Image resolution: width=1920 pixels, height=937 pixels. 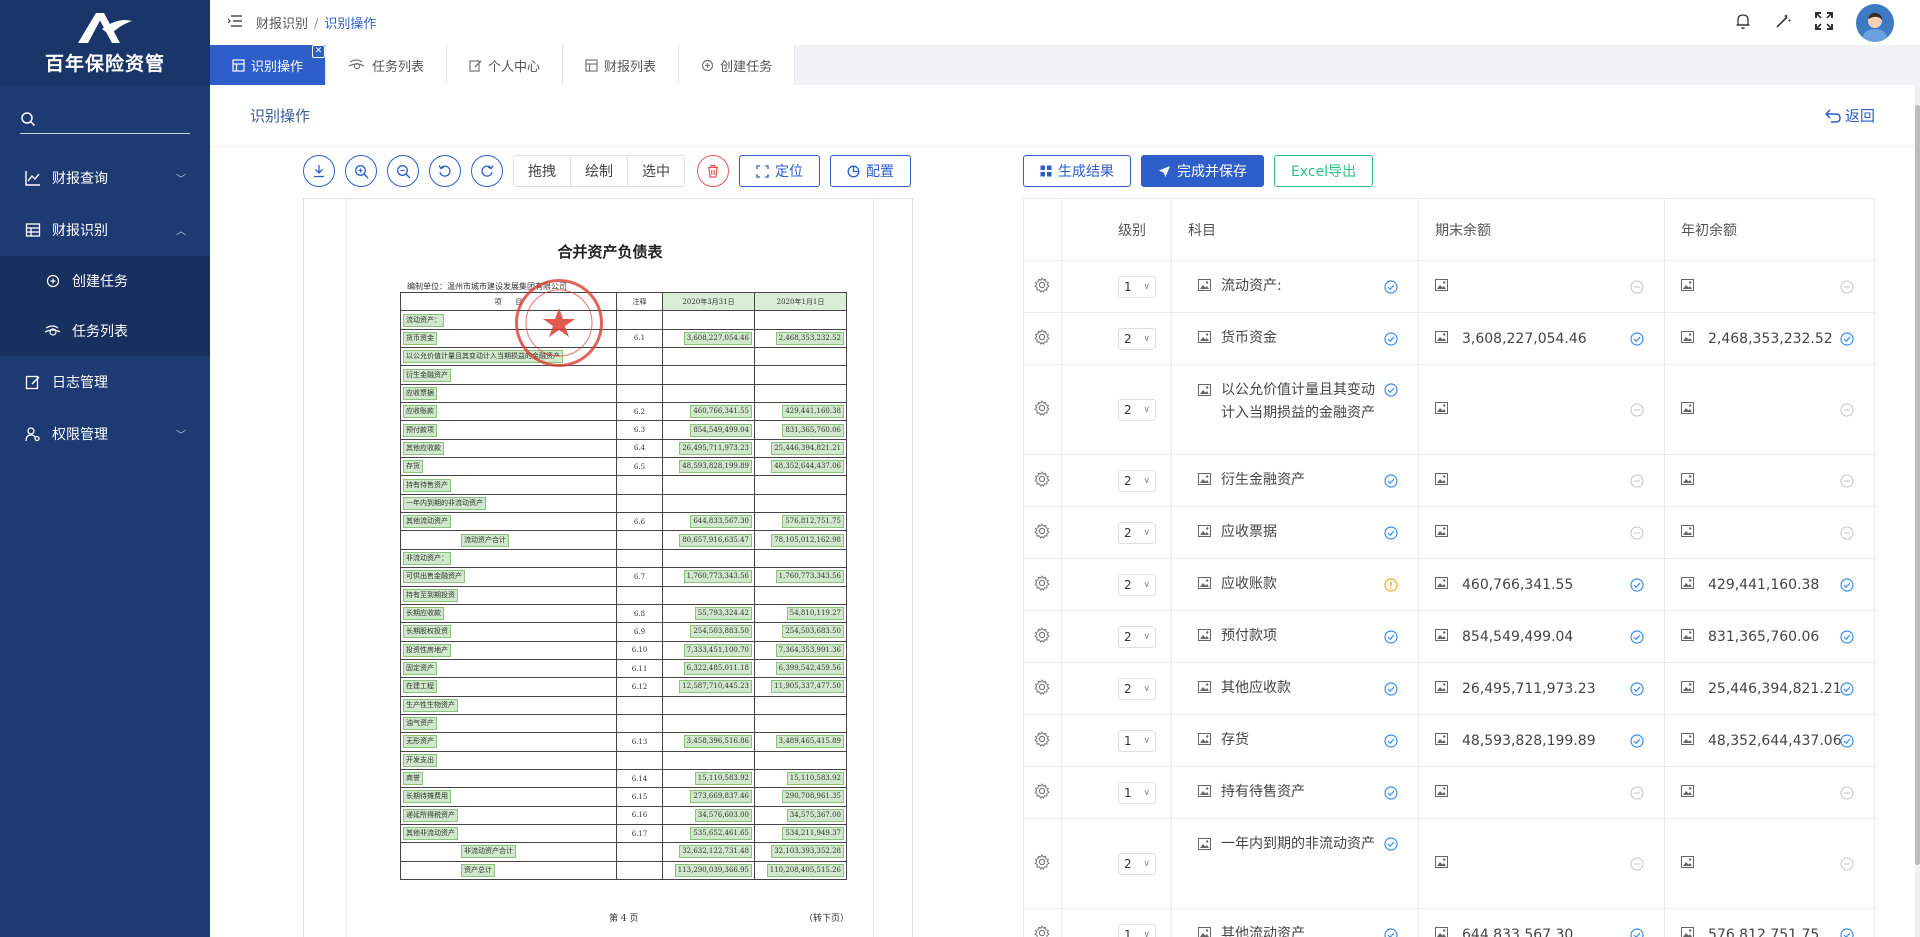 What do you see at coordinates (420, 742) in the screenshot?
I see `doc-item-text: 无形资产` at bounding box center [420, 742].